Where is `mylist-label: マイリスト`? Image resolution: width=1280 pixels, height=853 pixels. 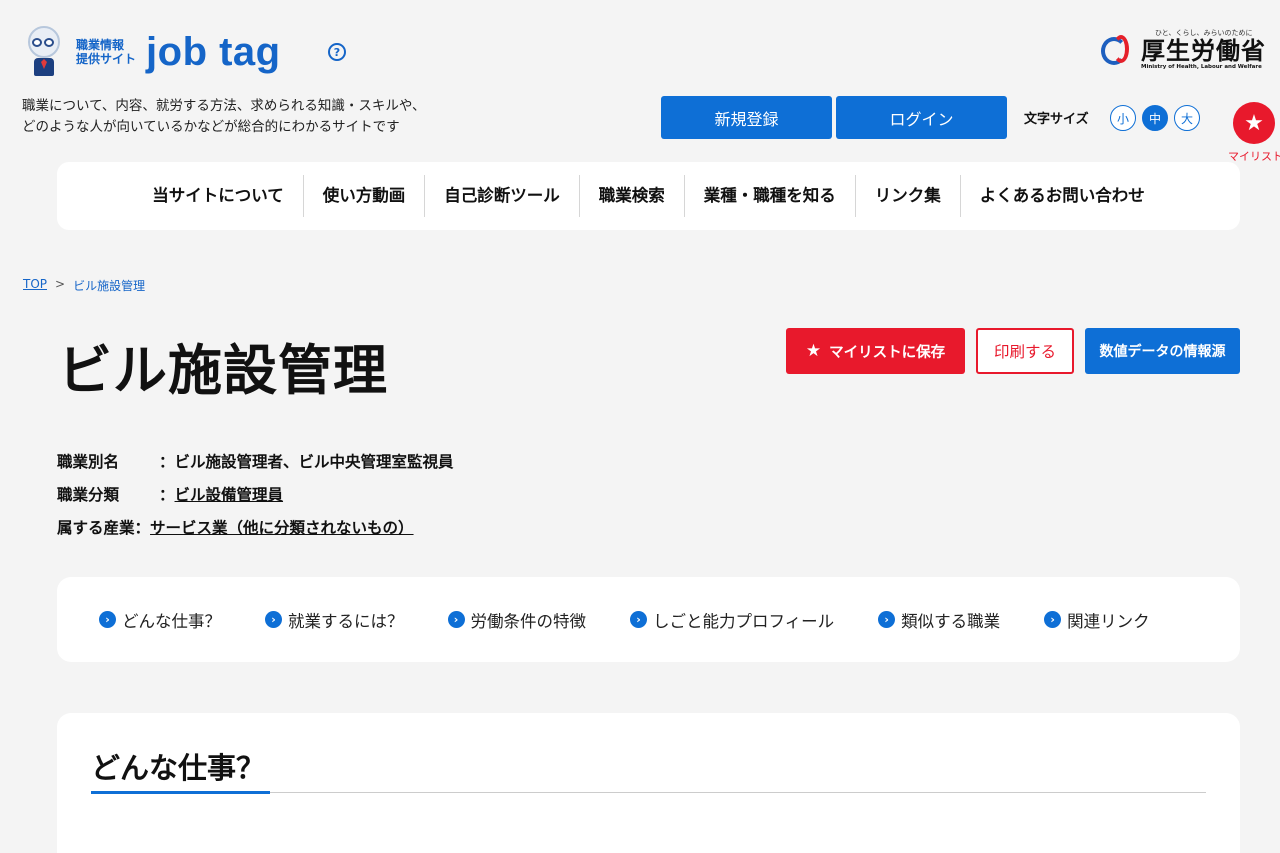
mylist-label: マイリスト is located at coordinates (1254, 156).